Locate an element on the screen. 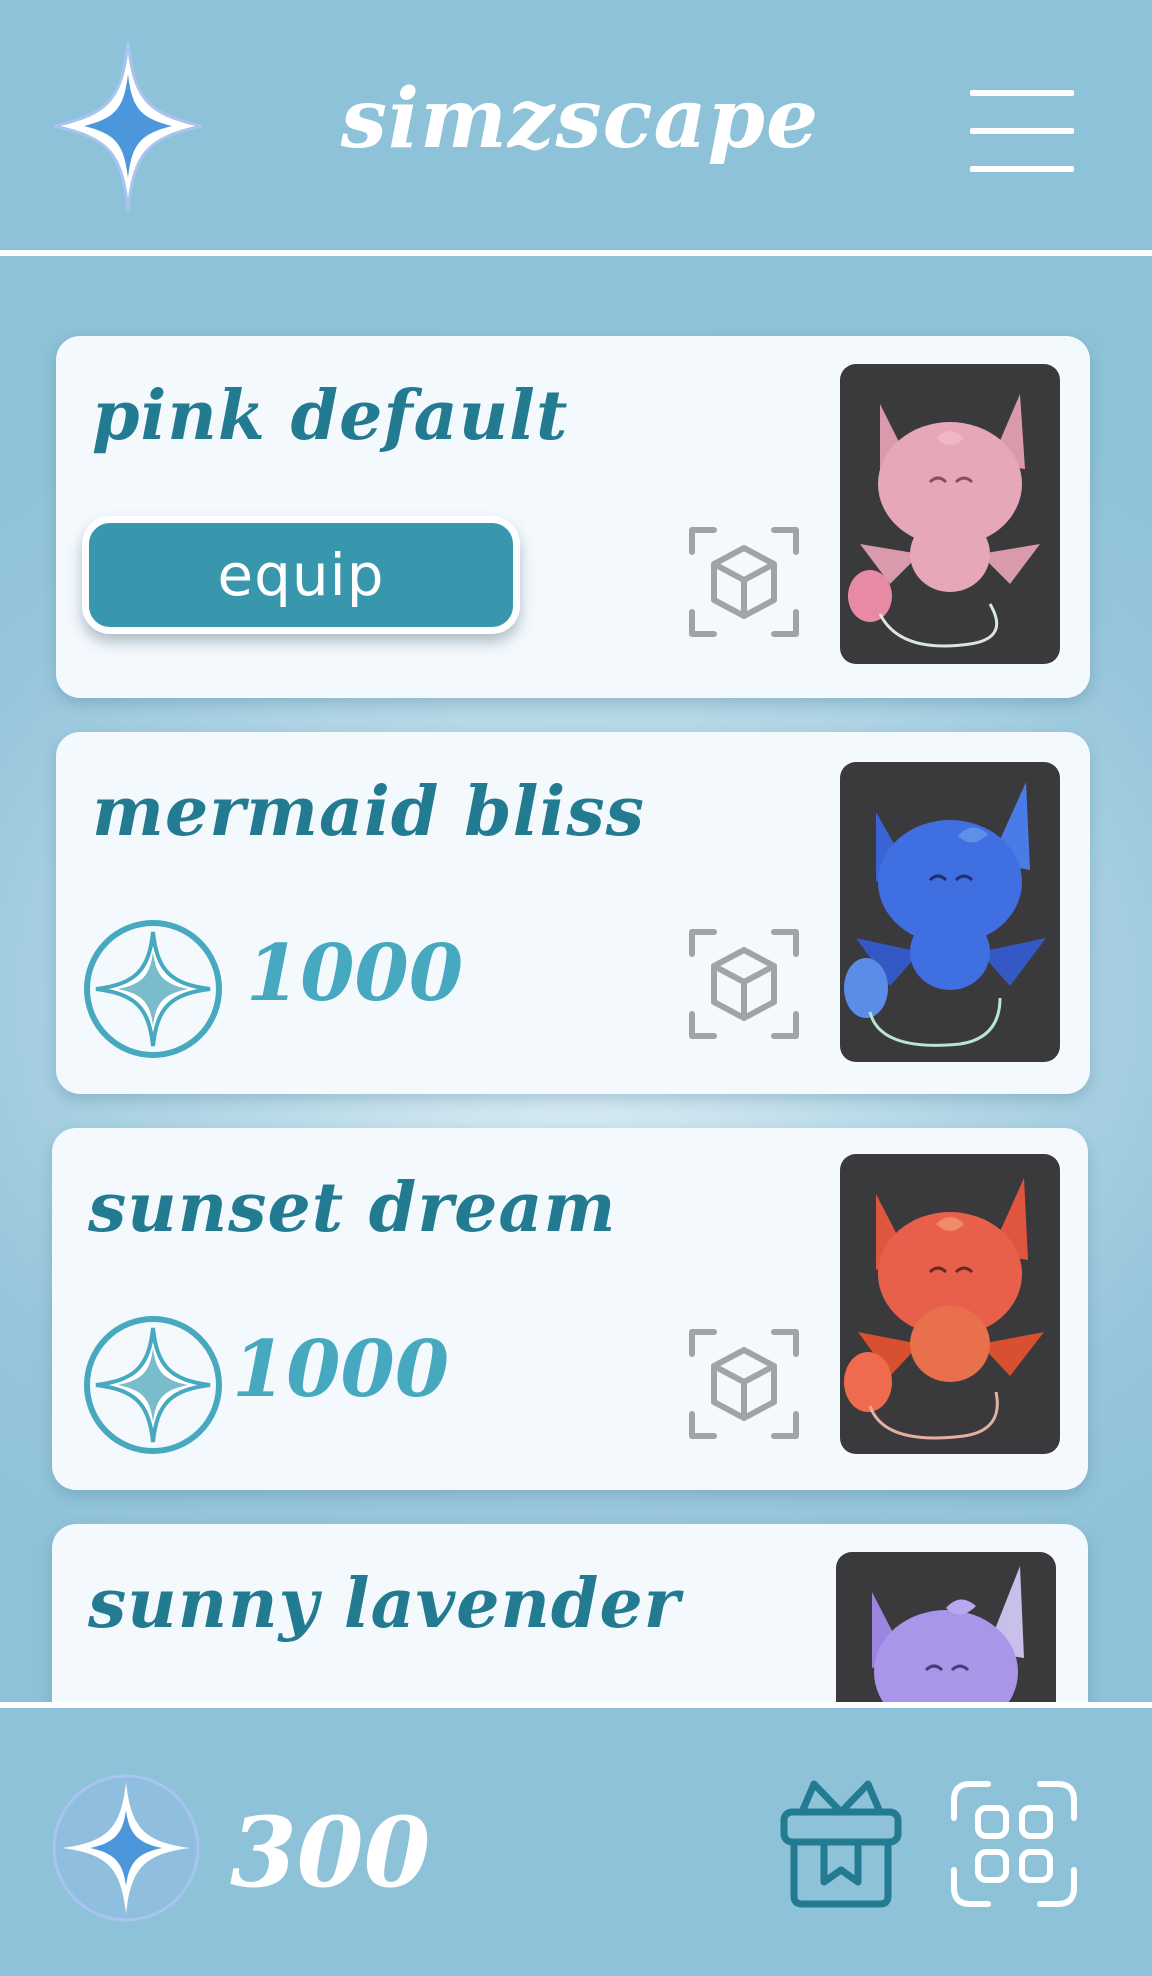 The height and width of the screenshot is (1976, 1152). coin-balance: 300 is located at coordinates (330, 1852).